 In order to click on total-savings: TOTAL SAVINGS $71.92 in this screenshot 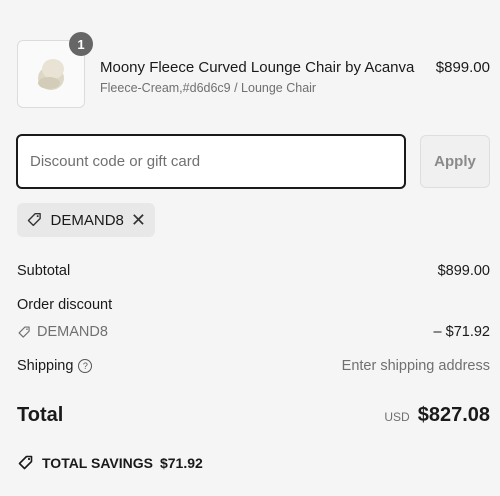, I will do `click(110, 463)`.